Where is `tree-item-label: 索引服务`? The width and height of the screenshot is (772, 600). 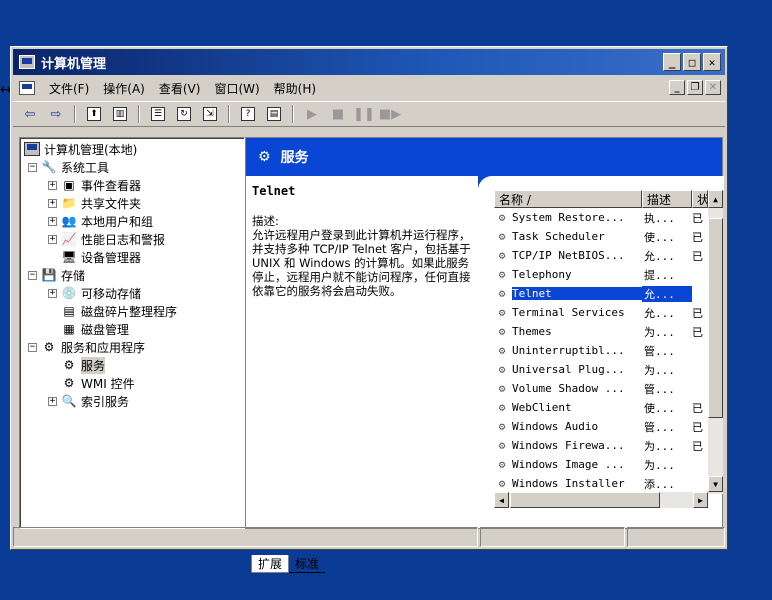 tree-item-label: 索引服务 is located at coordinates (105, 401).